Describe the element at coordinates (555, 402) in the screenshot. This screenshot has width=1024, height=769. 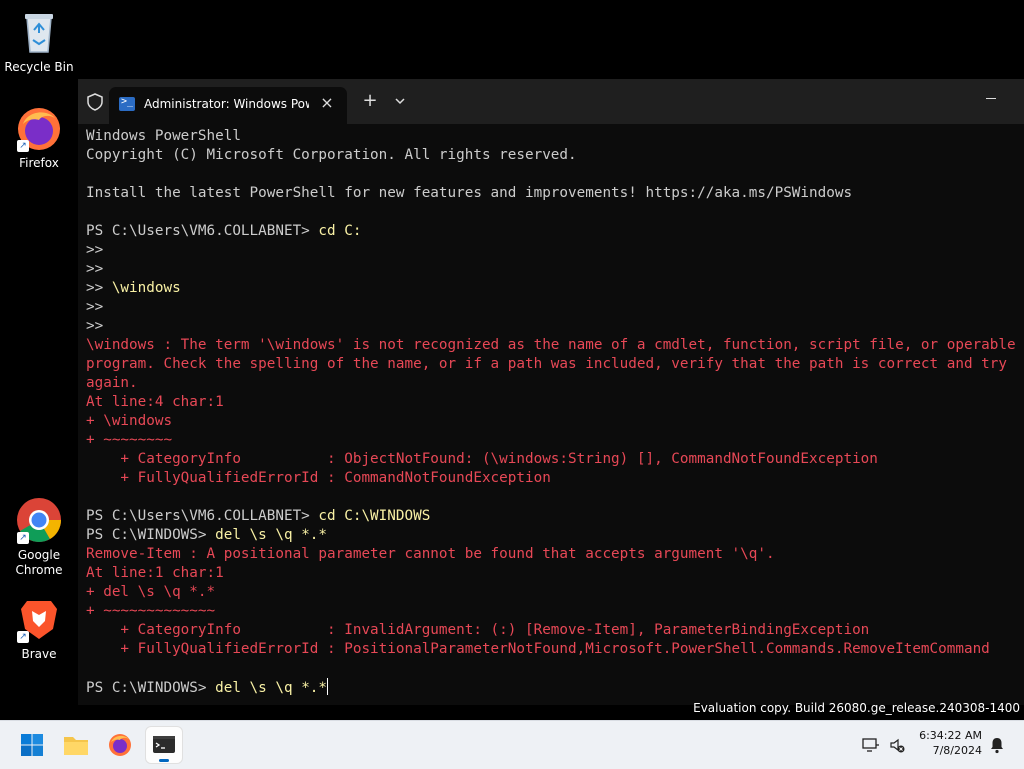
I see `console-line: At line:4 char:1` at that location.